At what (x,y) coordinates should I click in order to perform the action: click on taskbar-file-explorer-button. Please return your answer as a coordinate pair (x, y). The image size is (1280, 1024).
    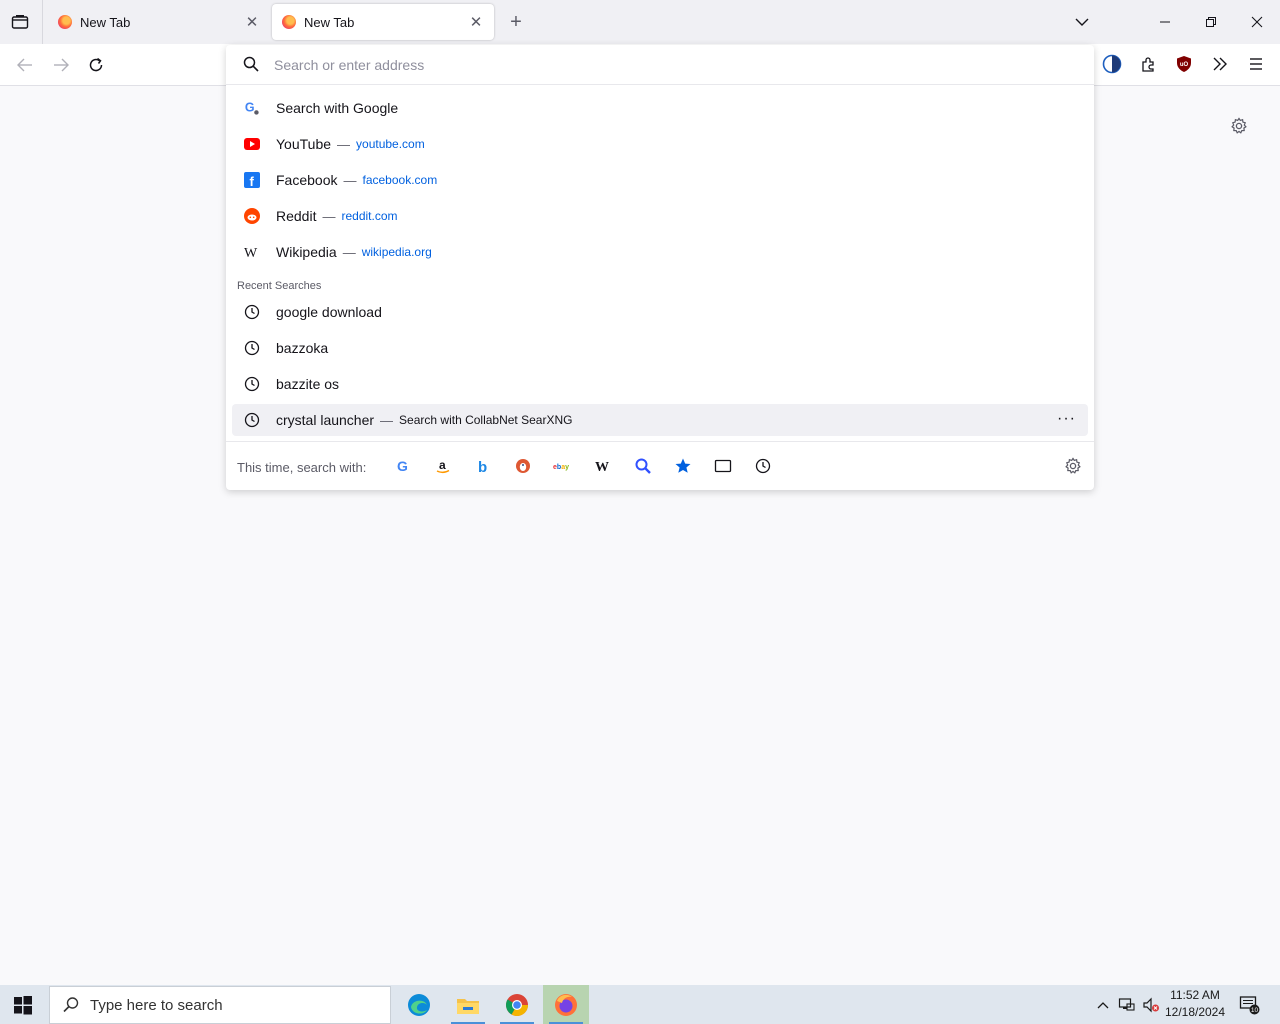
    Looking at the image, I should click on (468, 1004).